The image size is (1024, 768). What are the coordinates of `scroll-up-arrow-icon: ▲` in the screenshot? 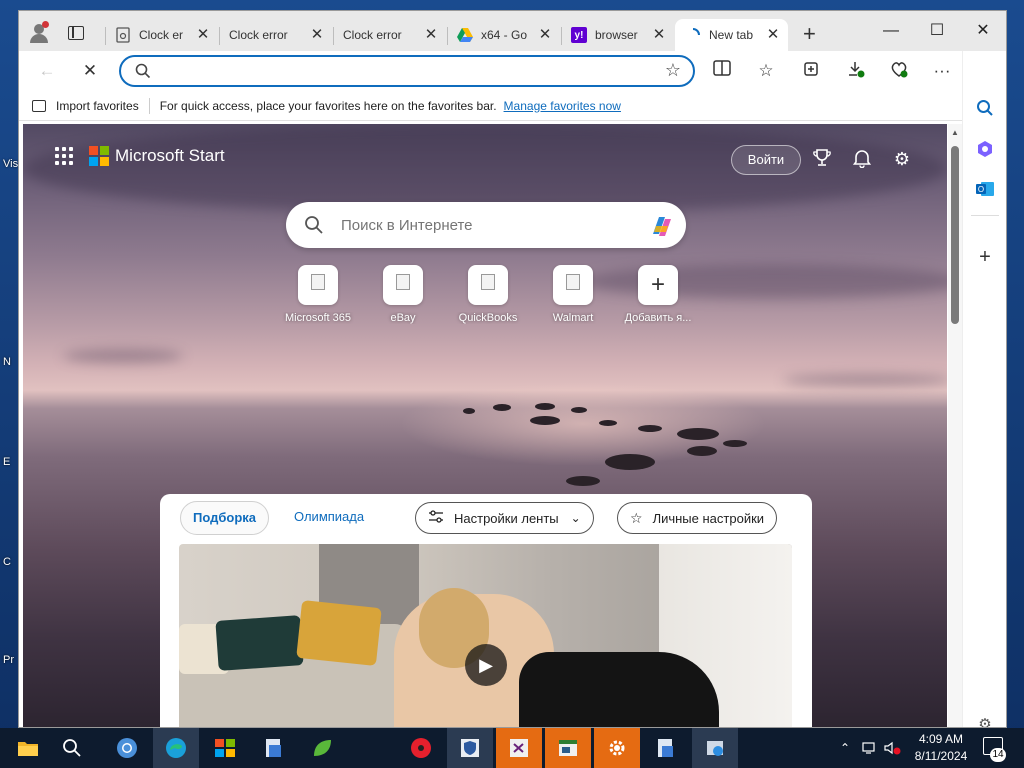 It's located at (955, 132).